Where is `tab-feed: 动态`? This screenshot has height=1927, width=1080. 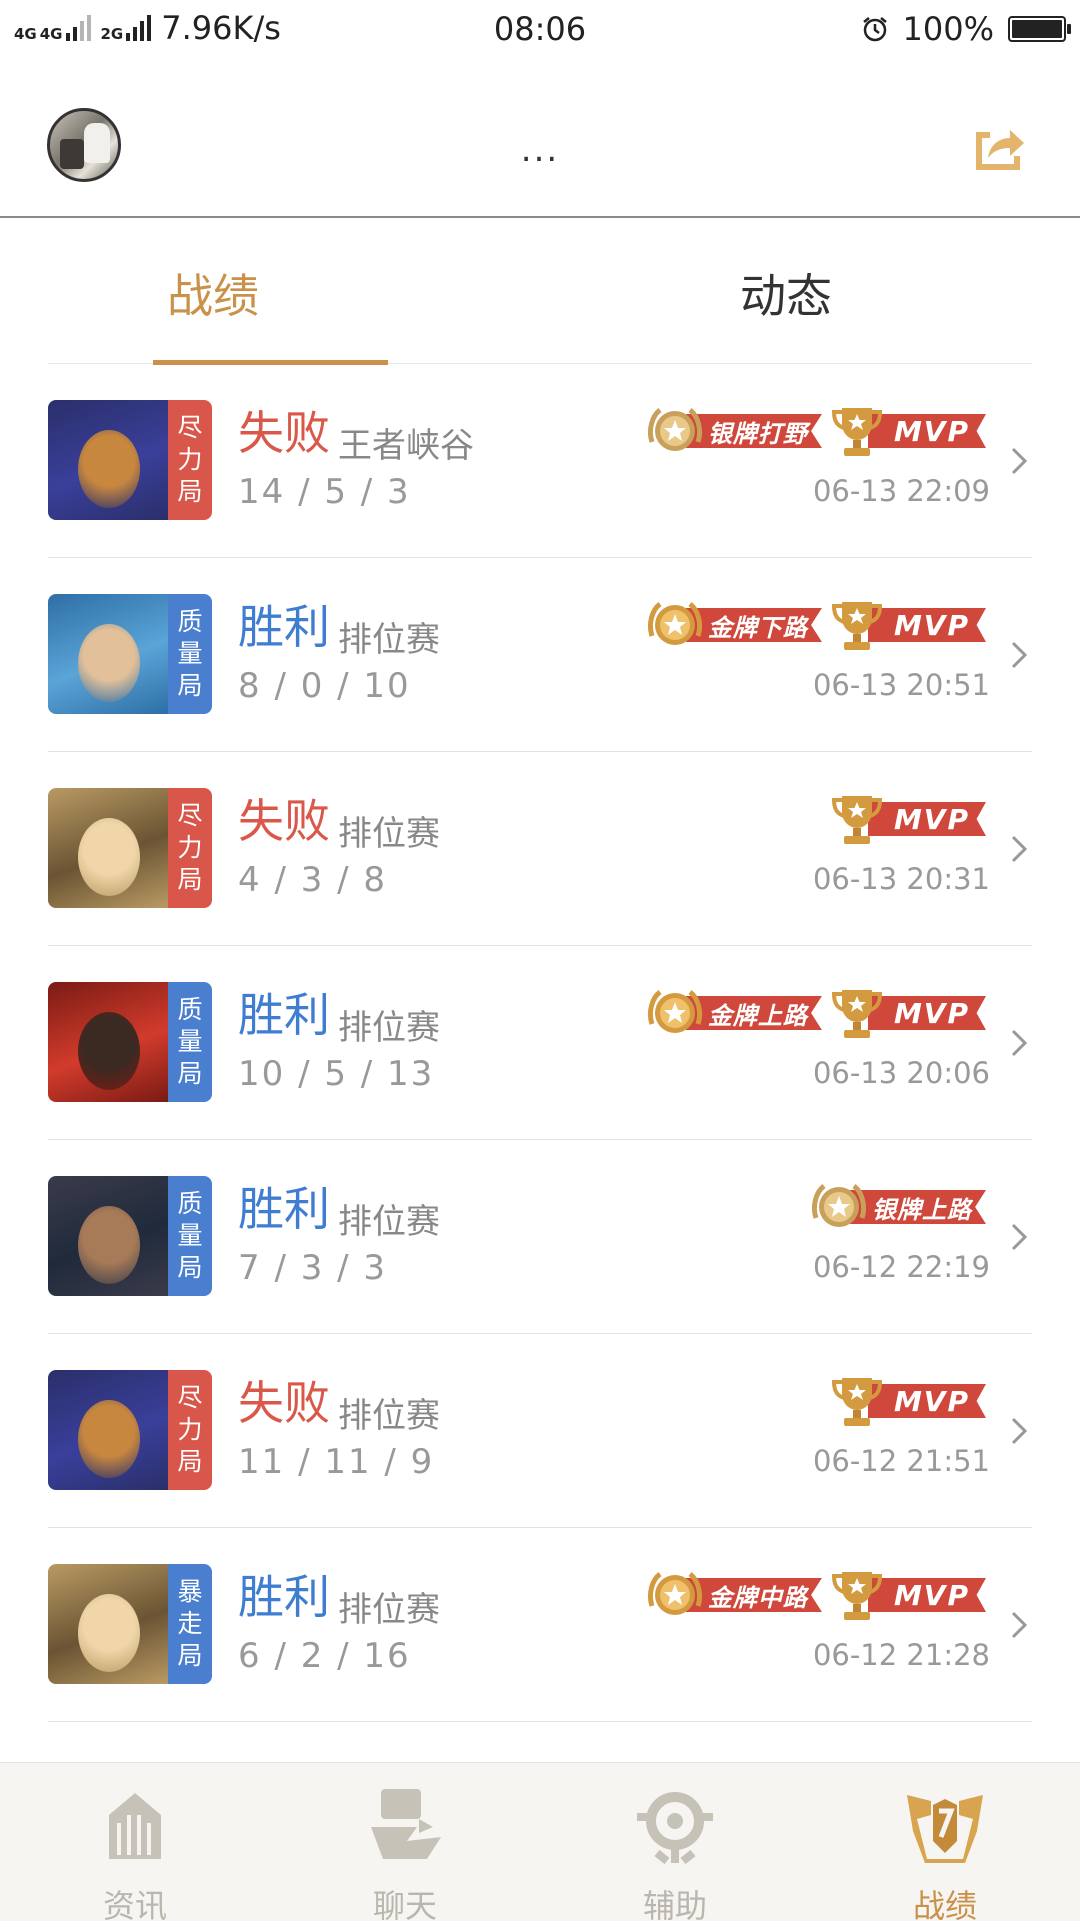 tab-feed: 动态 is located at coordinates (786, 293).